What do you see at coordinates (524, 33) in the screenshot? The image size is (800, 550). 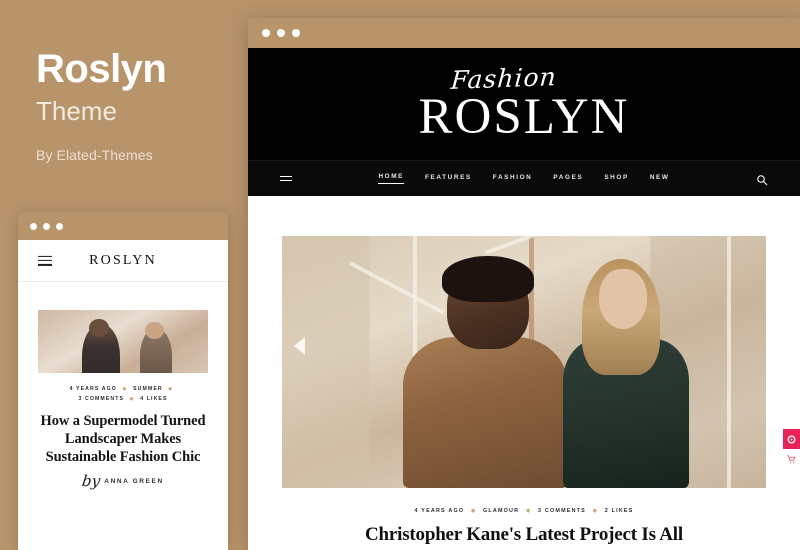 I see `desktop-titlebar` at bounding box center [524, 33].